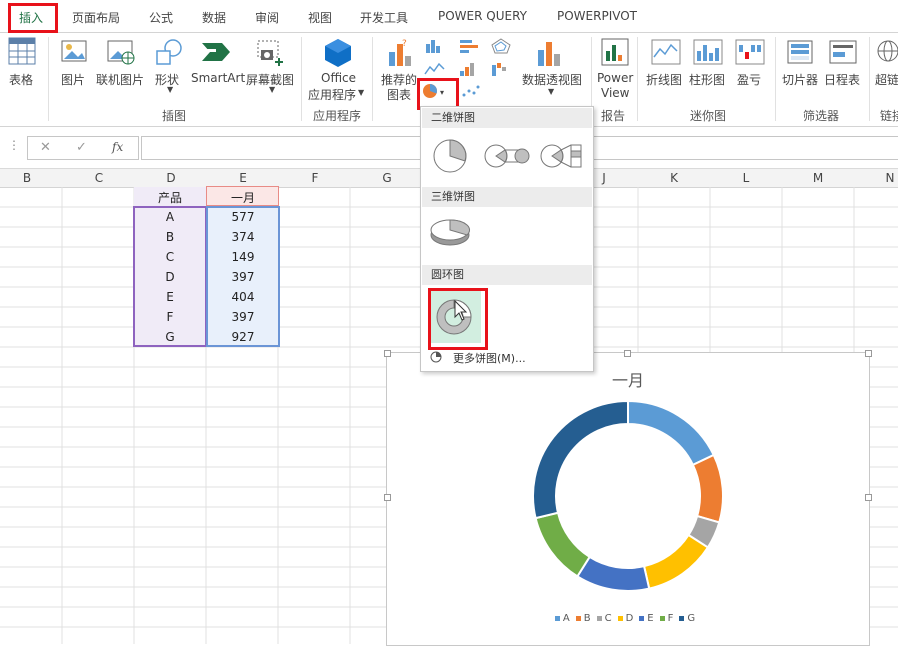 This screenshot has height=646, width=898. Describe the element at coordinates (399, 94) in the screenshot. I see `recommended-charts-line2: 图表` at that location.